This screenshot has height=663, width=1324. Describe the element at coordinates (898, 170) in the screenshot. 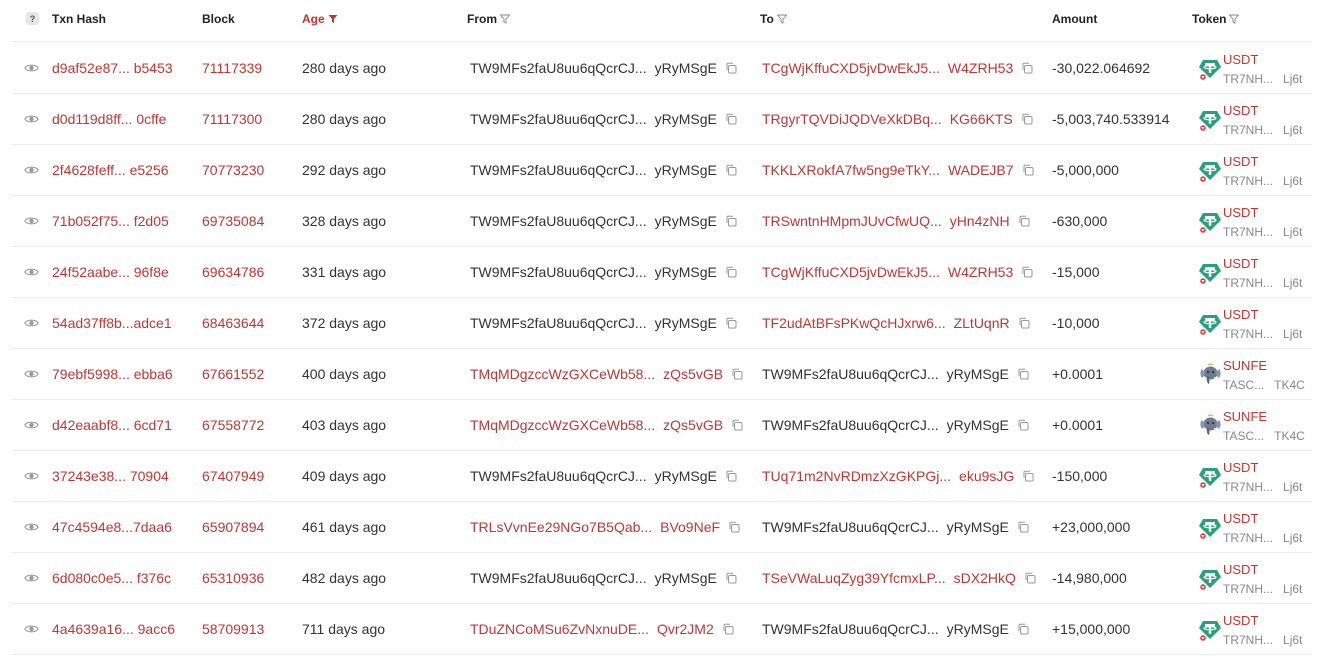

I see `to-address: TKKLXRokfA7fw5ng9eTkY... WADEJB7` at that location.